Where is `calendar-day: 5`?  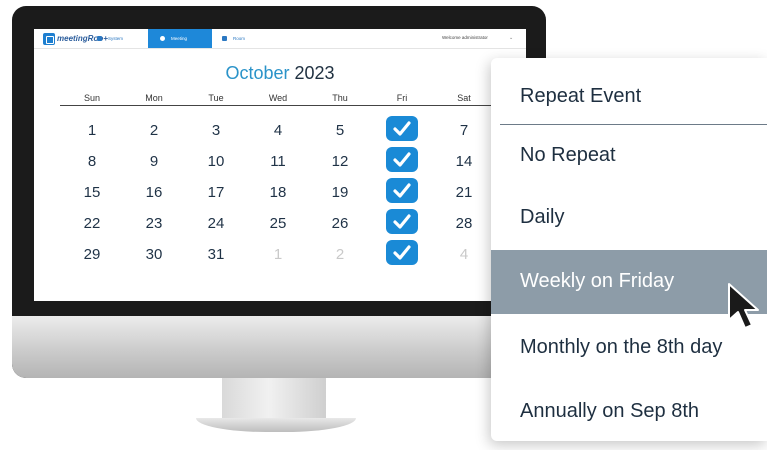 calendar-day: 5 is located at coordinates (340, 130).